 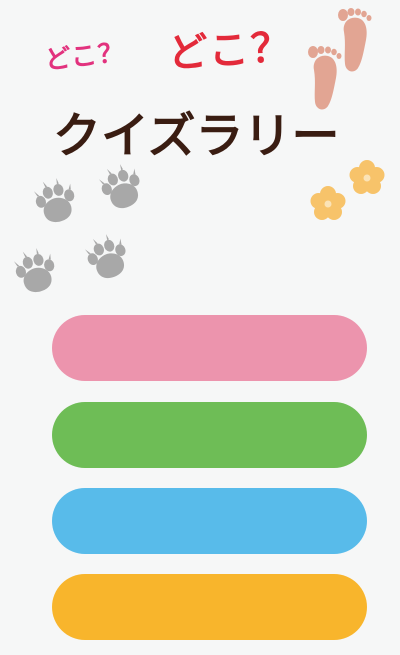 I want to click on title-doko-small: どこ？, so click(x=85, y=56).